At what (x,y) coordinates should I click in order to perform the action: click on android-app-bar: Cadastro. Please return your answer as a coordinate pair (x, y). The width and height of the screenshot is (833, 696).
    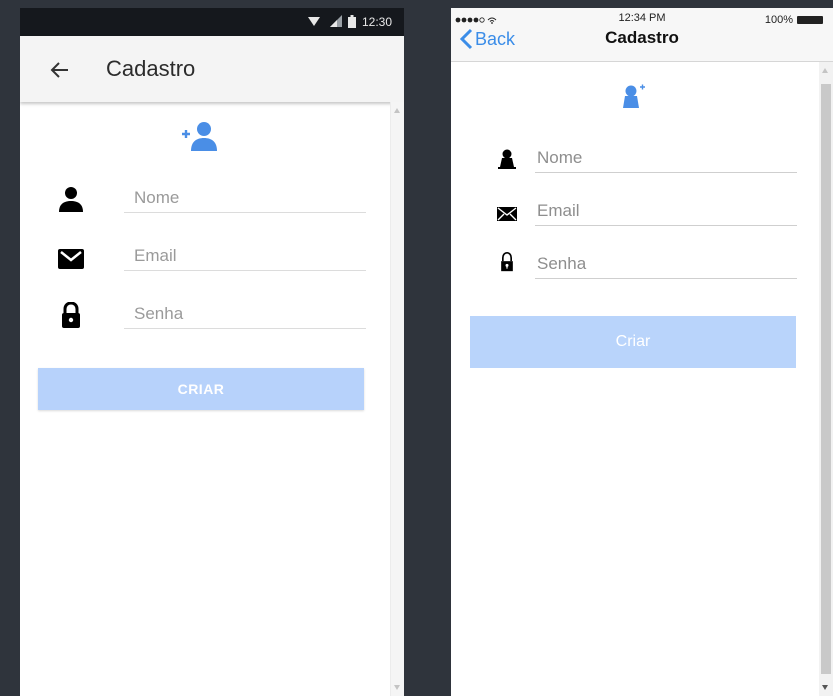
    Looking at the image, I should click on (212, 69).